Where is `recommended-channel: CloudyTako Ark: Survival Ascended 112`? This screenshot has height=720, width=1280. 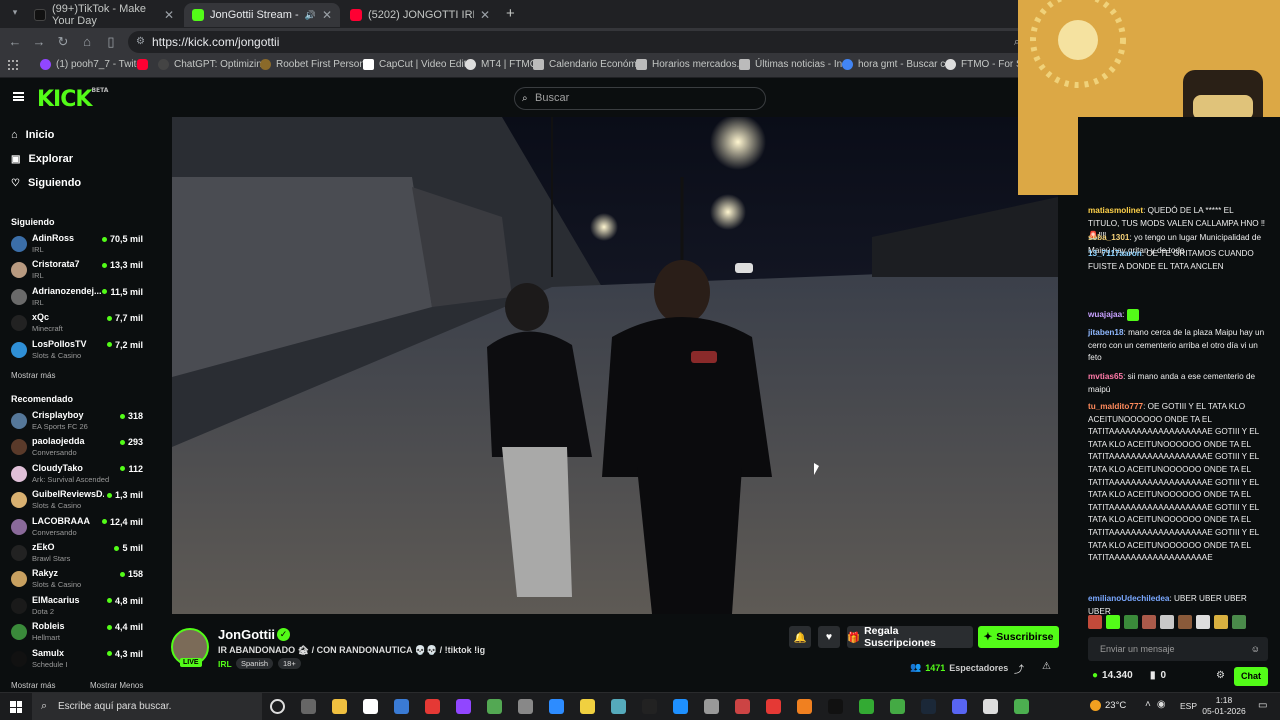
recommended-channel: CloudyTako Ark: Survival Ascended 112 is located at coordinates (78, 475).